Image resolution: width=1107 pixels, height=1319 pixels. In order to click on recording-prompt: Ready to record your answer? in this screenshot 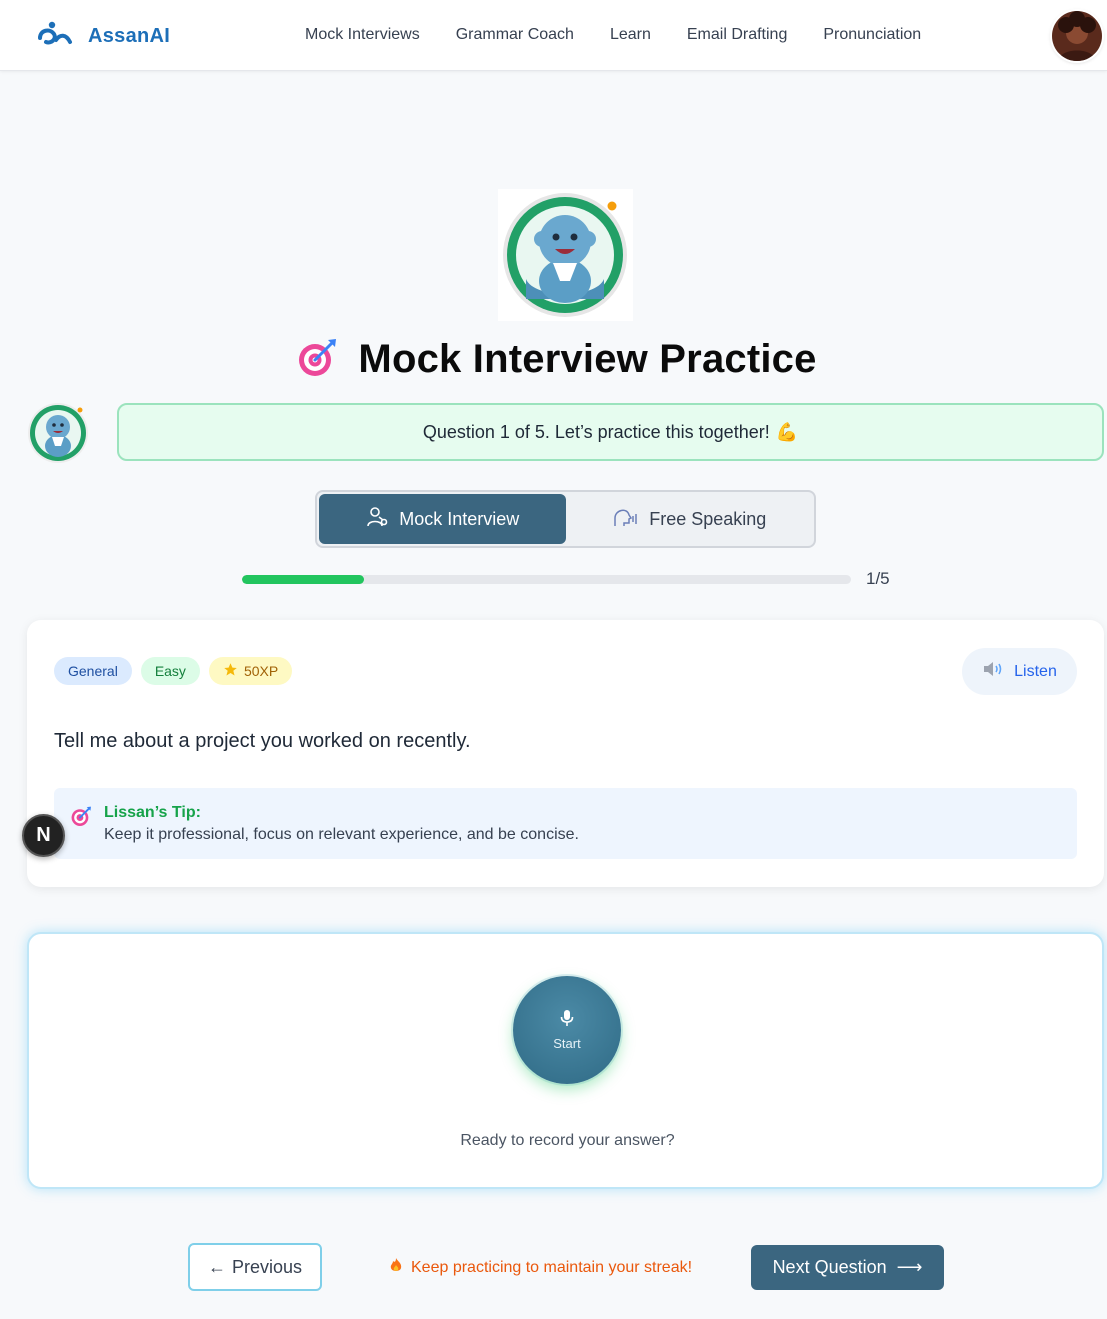, I will do `click(567, 1140)`.